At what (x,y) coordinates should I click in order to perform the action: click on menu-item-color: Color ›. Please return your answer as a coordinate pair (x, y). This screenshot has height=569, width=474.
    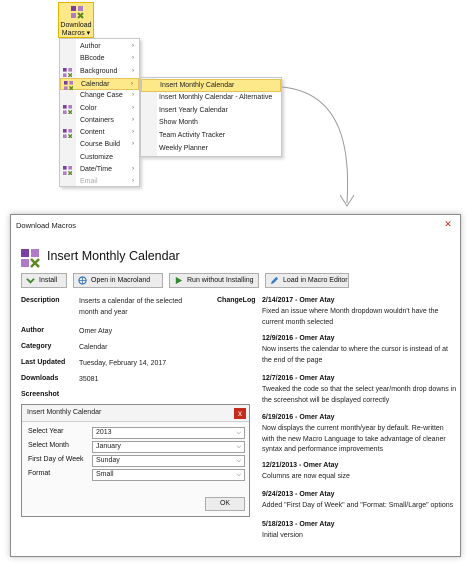
    Looking at the image, I should click on (99, 109).